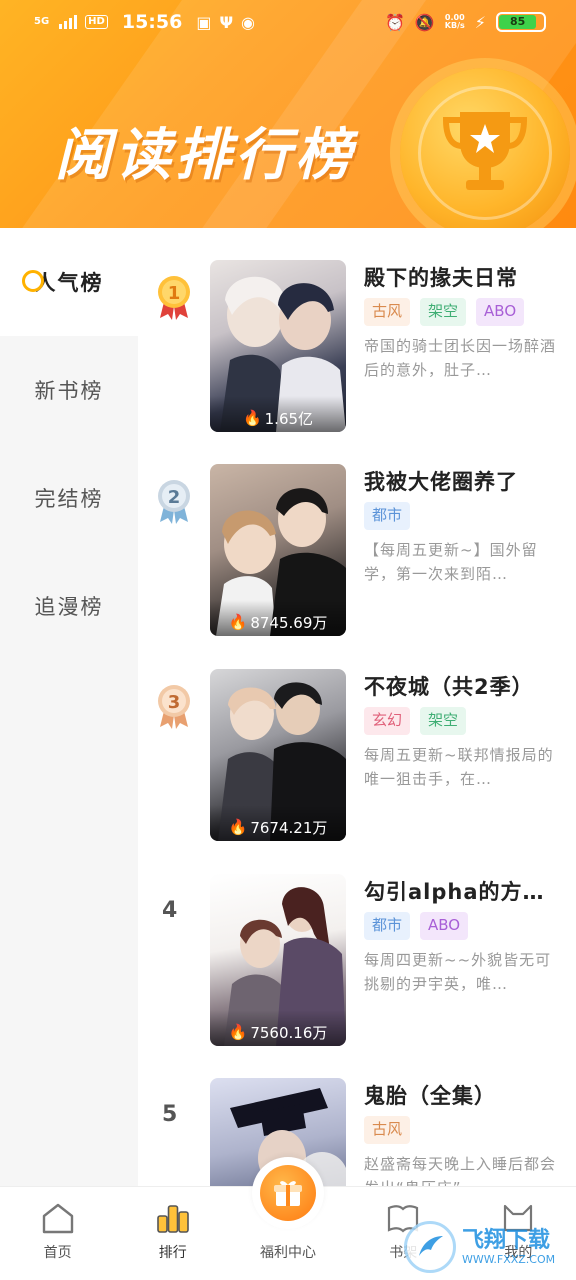 The height and width of the screenshot is (1280, 576). I want to click on status-time: 15:56, so click(152, 22).